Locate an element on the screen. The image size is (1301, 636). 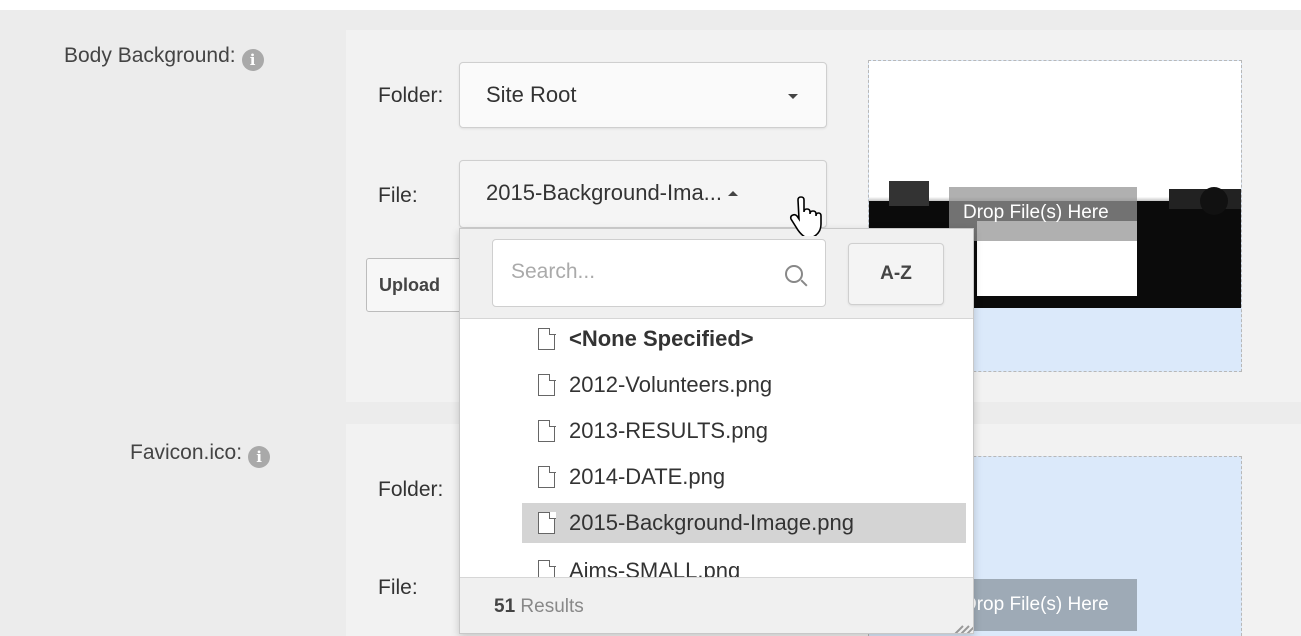
dropdown-header: A-Z is located at coordinates (716, 274).